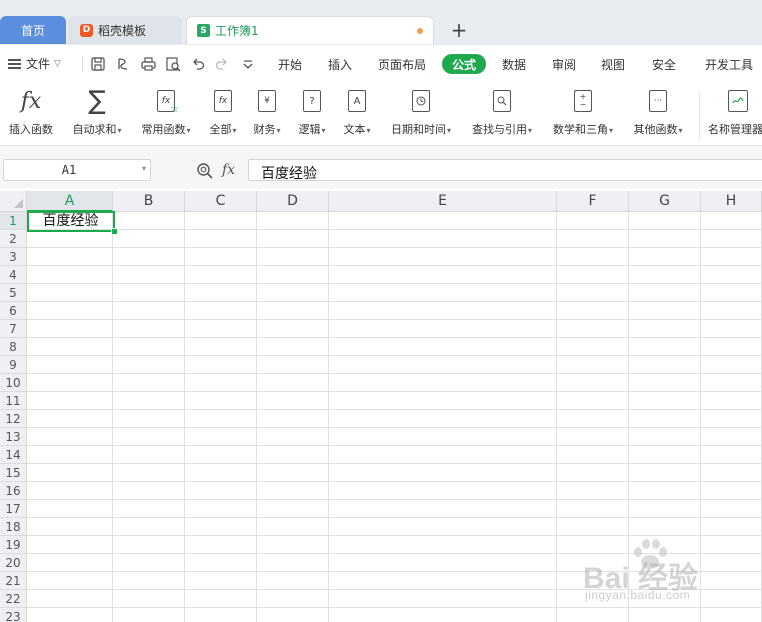 The width and height of the screenshot is (762, 622). I want to click on fill-handle, so click(114, 231).